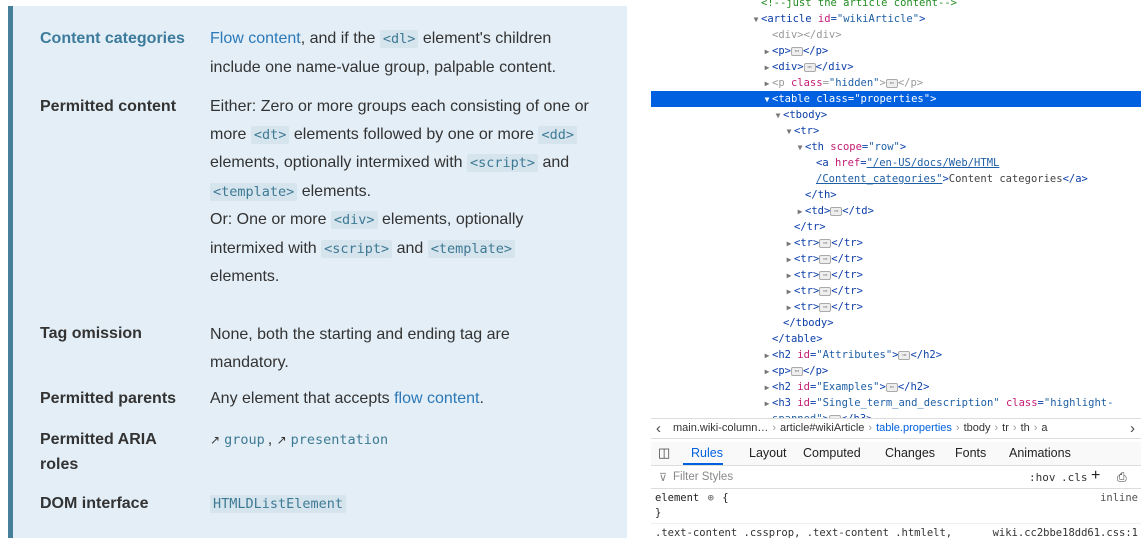 This screenshot has height=544, width=1141. What do you see at coordinates (832, 99) in the screenshot?
I see `markup-token: class` at bounding box center [832, 99].